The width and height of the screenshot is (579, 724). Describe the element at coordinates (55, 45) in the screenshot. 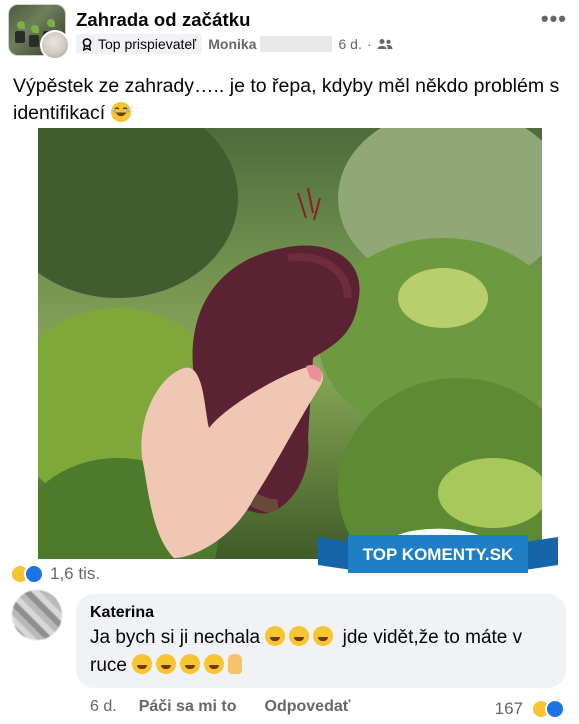

I see `author-avatar` at that location.